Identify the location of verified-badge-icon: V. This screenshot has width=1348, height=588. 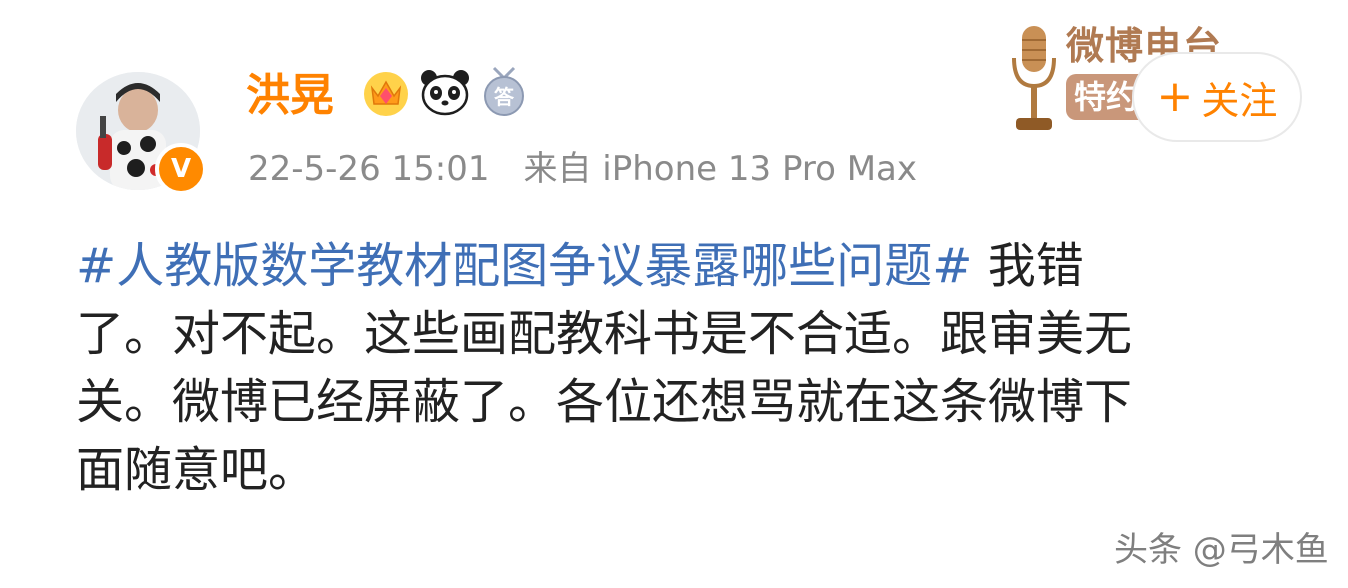
(181, 169).